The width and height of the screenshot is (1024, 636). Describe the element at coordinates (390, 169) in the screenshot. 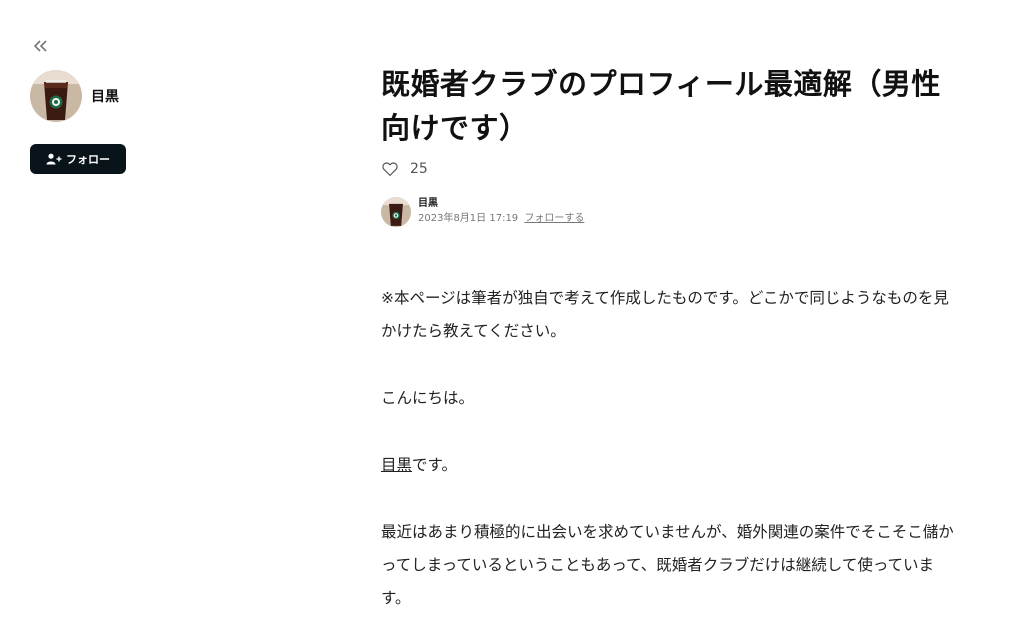

I see `heart-outline-icon` at that location.